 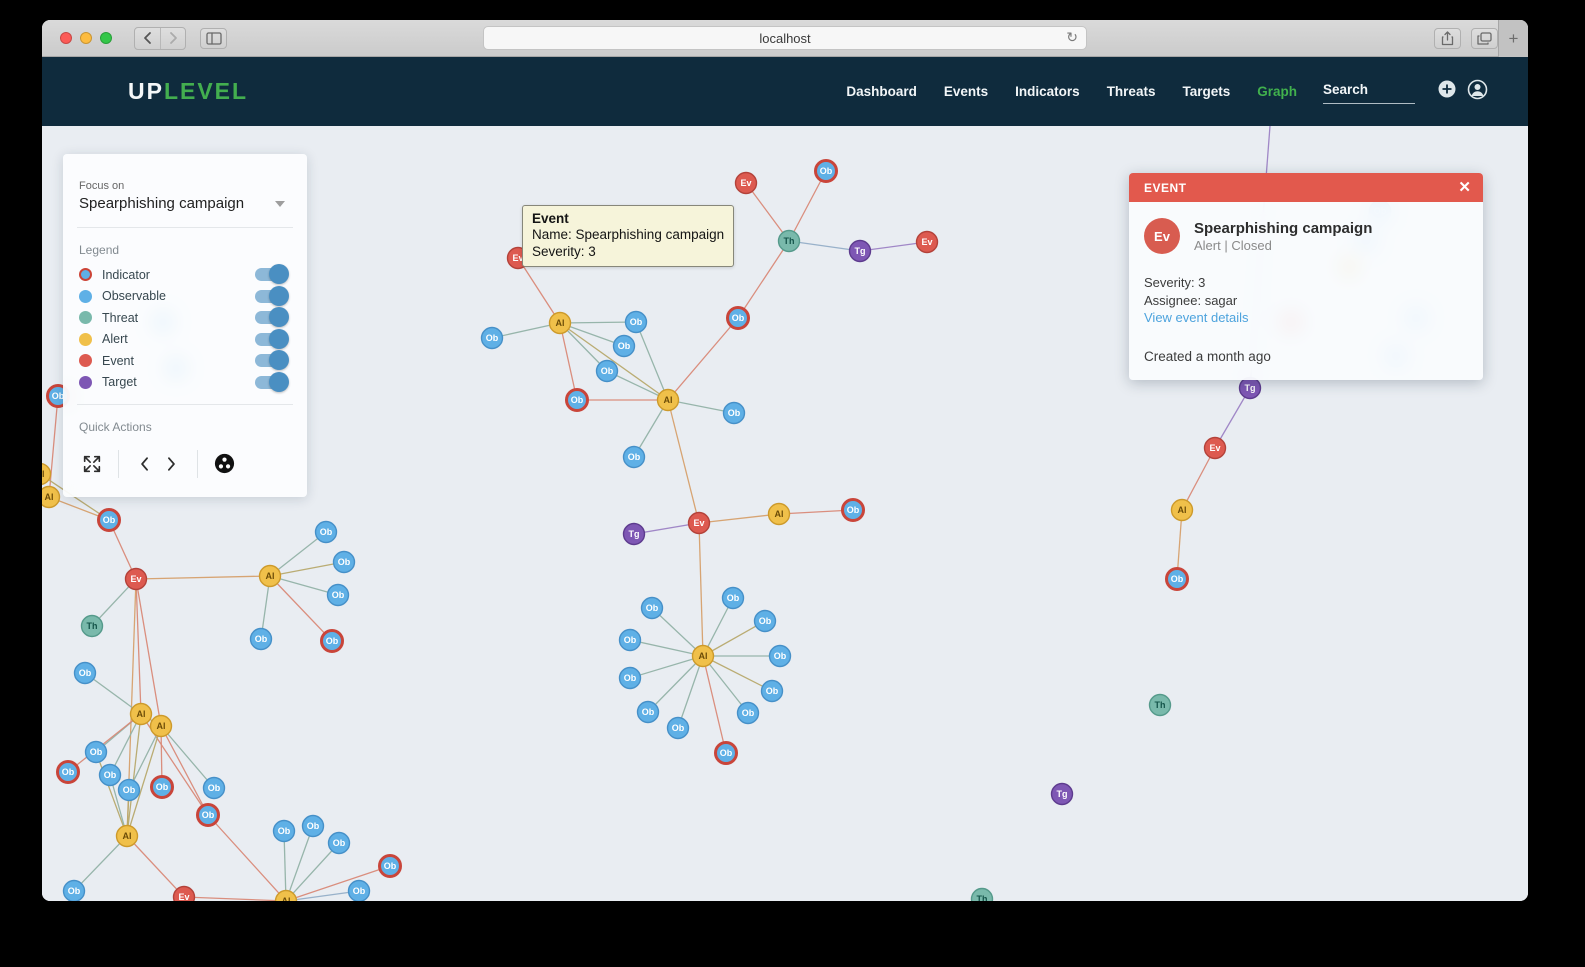 I want to click on address-bar: localhost ↻, so click(x=785, y=38).